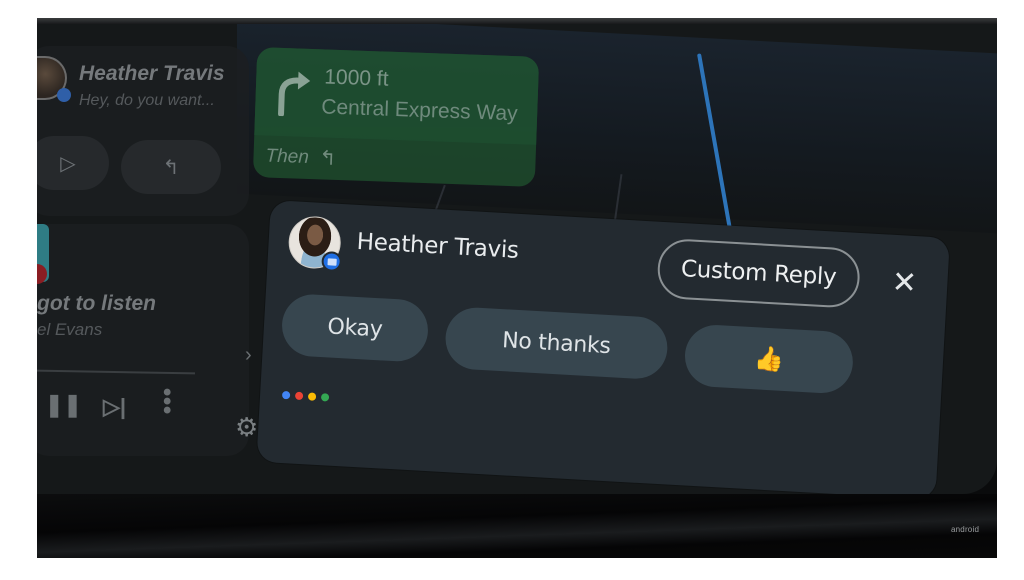 This screenshot has width=1024, height=580. Describe the element at coordinates (143, 340) in the screenshot. I see `media-card` at that location.